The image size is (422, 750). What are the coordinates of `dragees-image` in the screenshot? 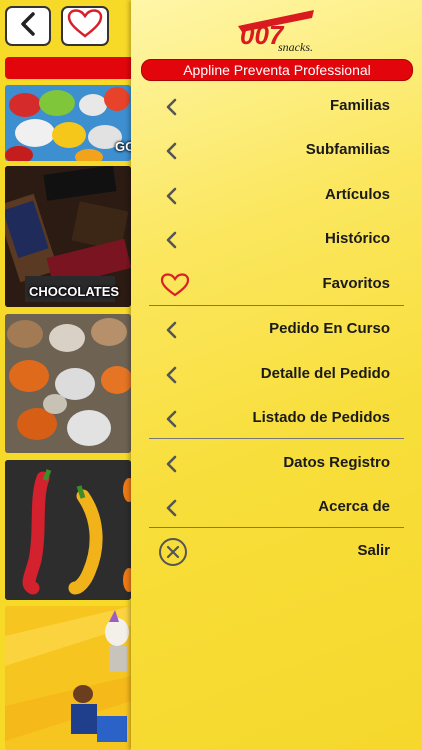 It's located at (68, 383).